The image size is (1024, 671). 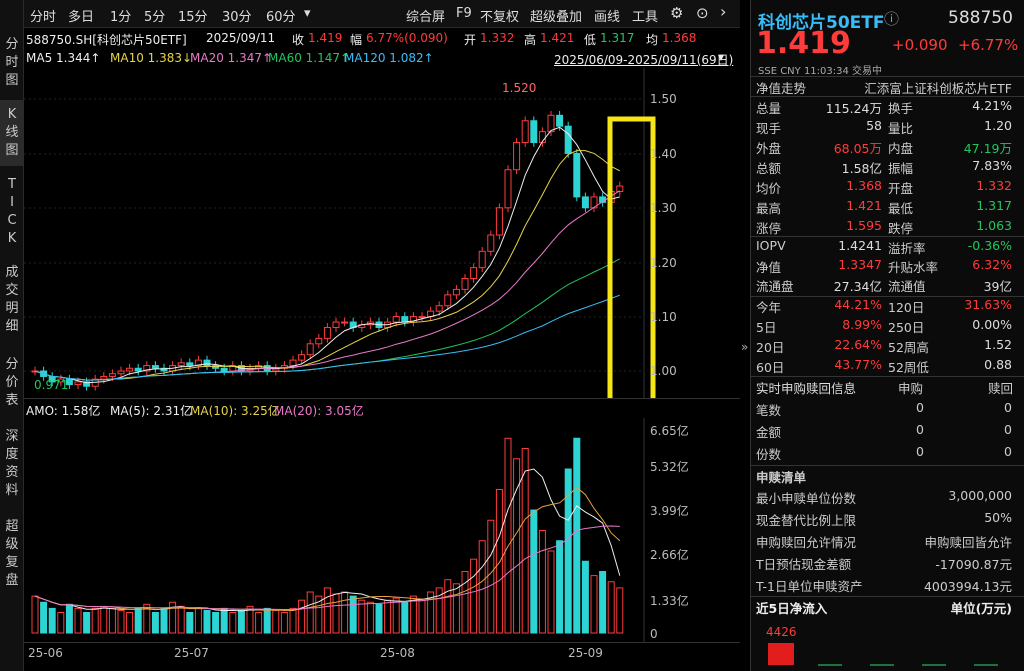 What do you see at coordinates (663, 99) in the screenshot?
I see `price-tick: 1.50` at bounding box center [663, 99].